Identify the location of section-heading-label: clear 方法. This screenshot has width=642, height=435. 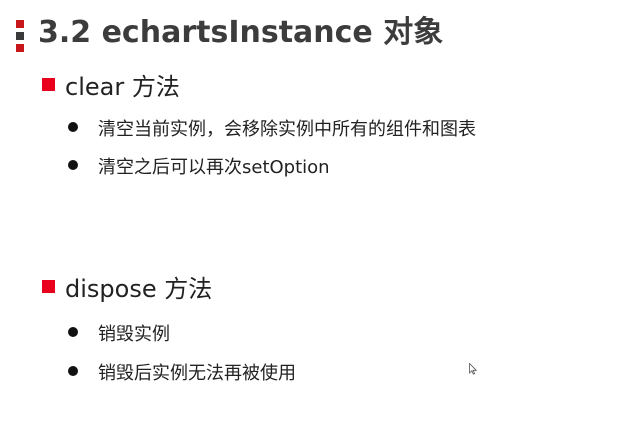
(122, 87).